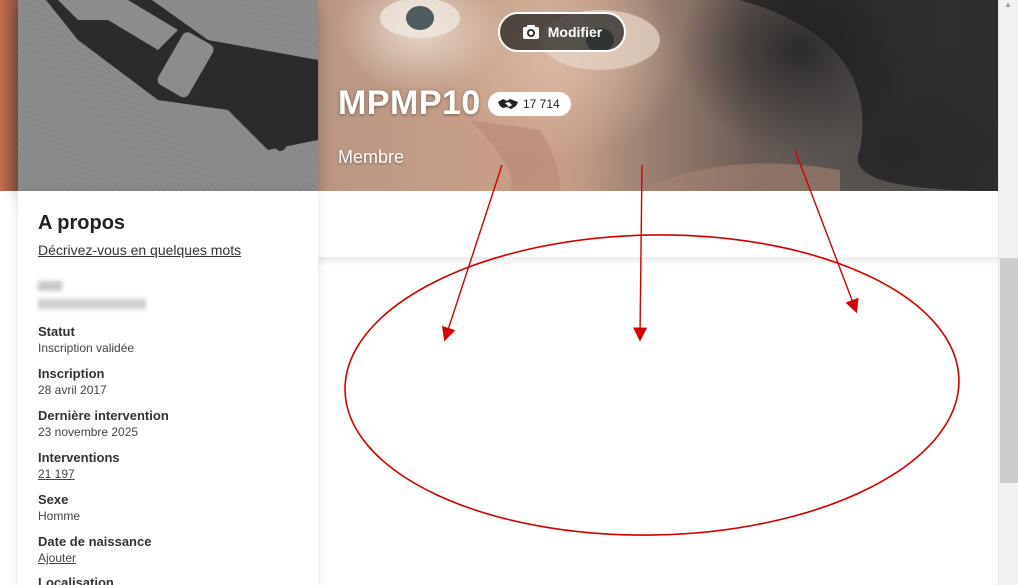  I want to click on gender-value: Homme, so click(59, 516).